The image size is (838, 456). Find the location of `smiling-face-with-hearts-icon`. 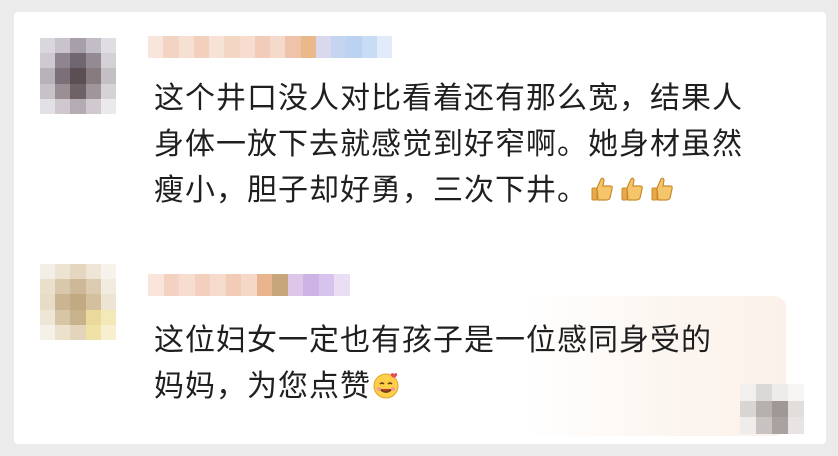

smiling-face-with-hearts-icon is located at coordinates (386, 383).